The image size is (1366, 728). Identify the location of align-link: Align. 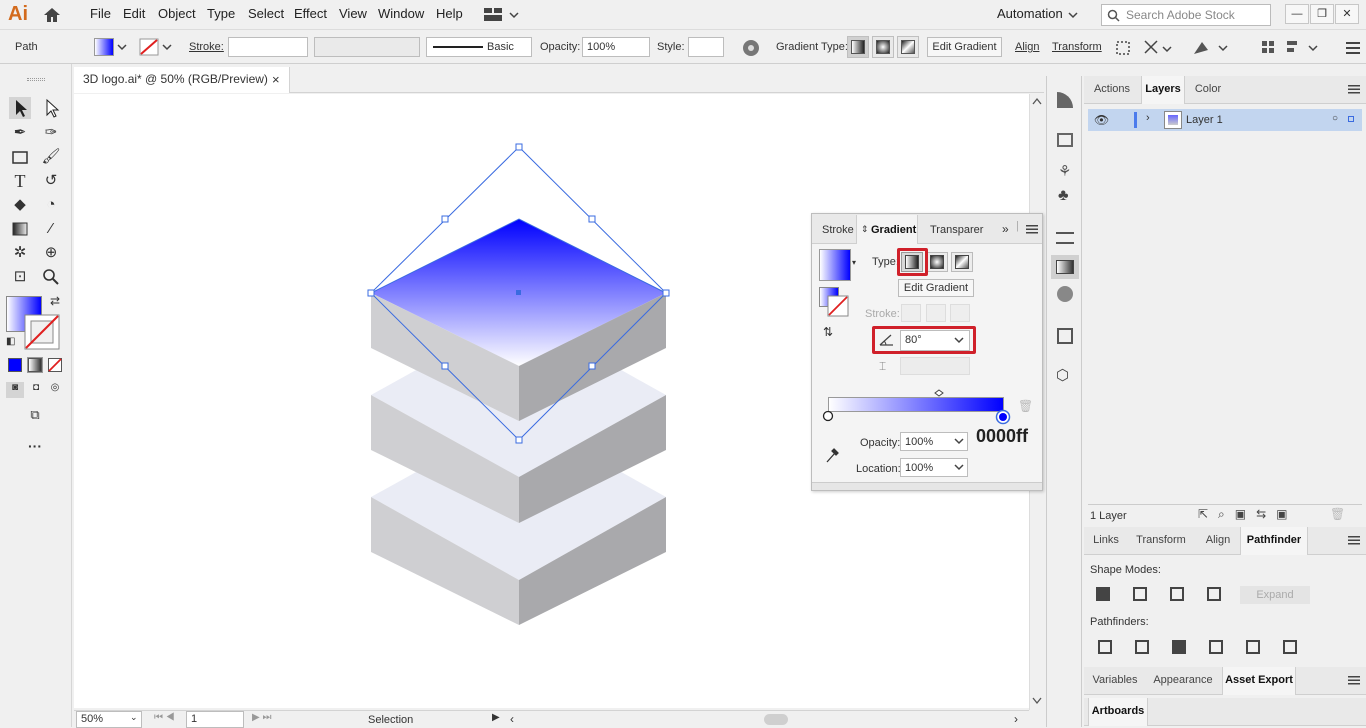
(1027, 47).